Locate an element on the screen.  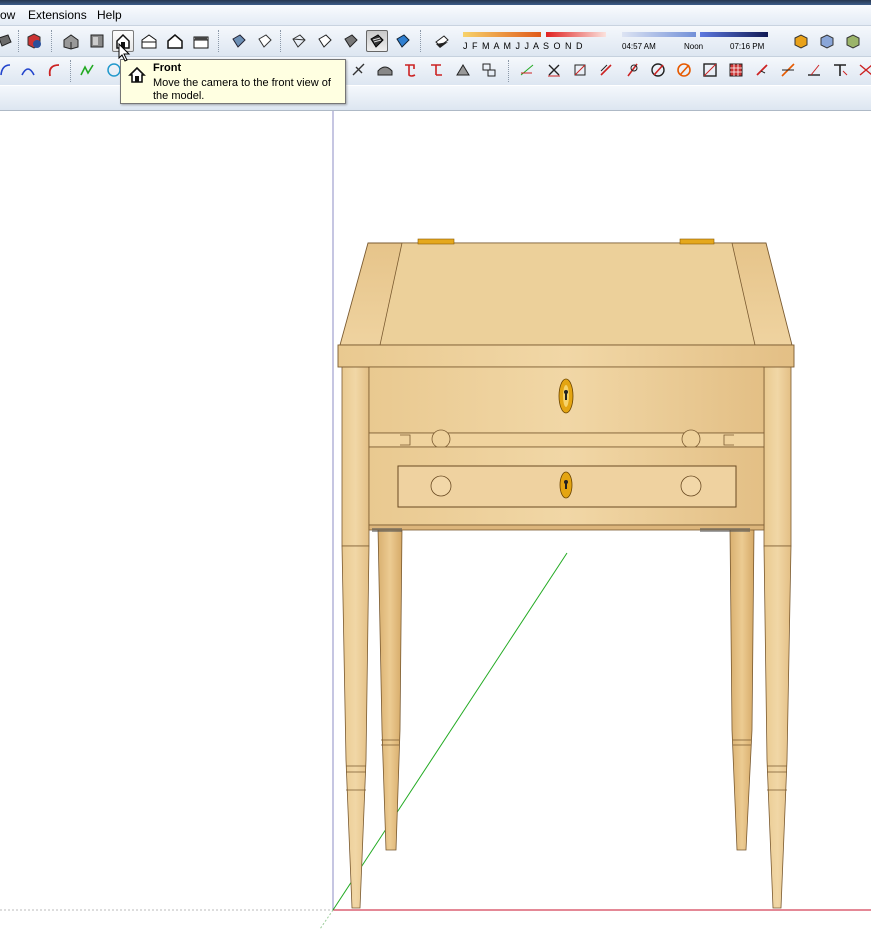
sandbox-smoove-icon is located at coordinates (359, 70).